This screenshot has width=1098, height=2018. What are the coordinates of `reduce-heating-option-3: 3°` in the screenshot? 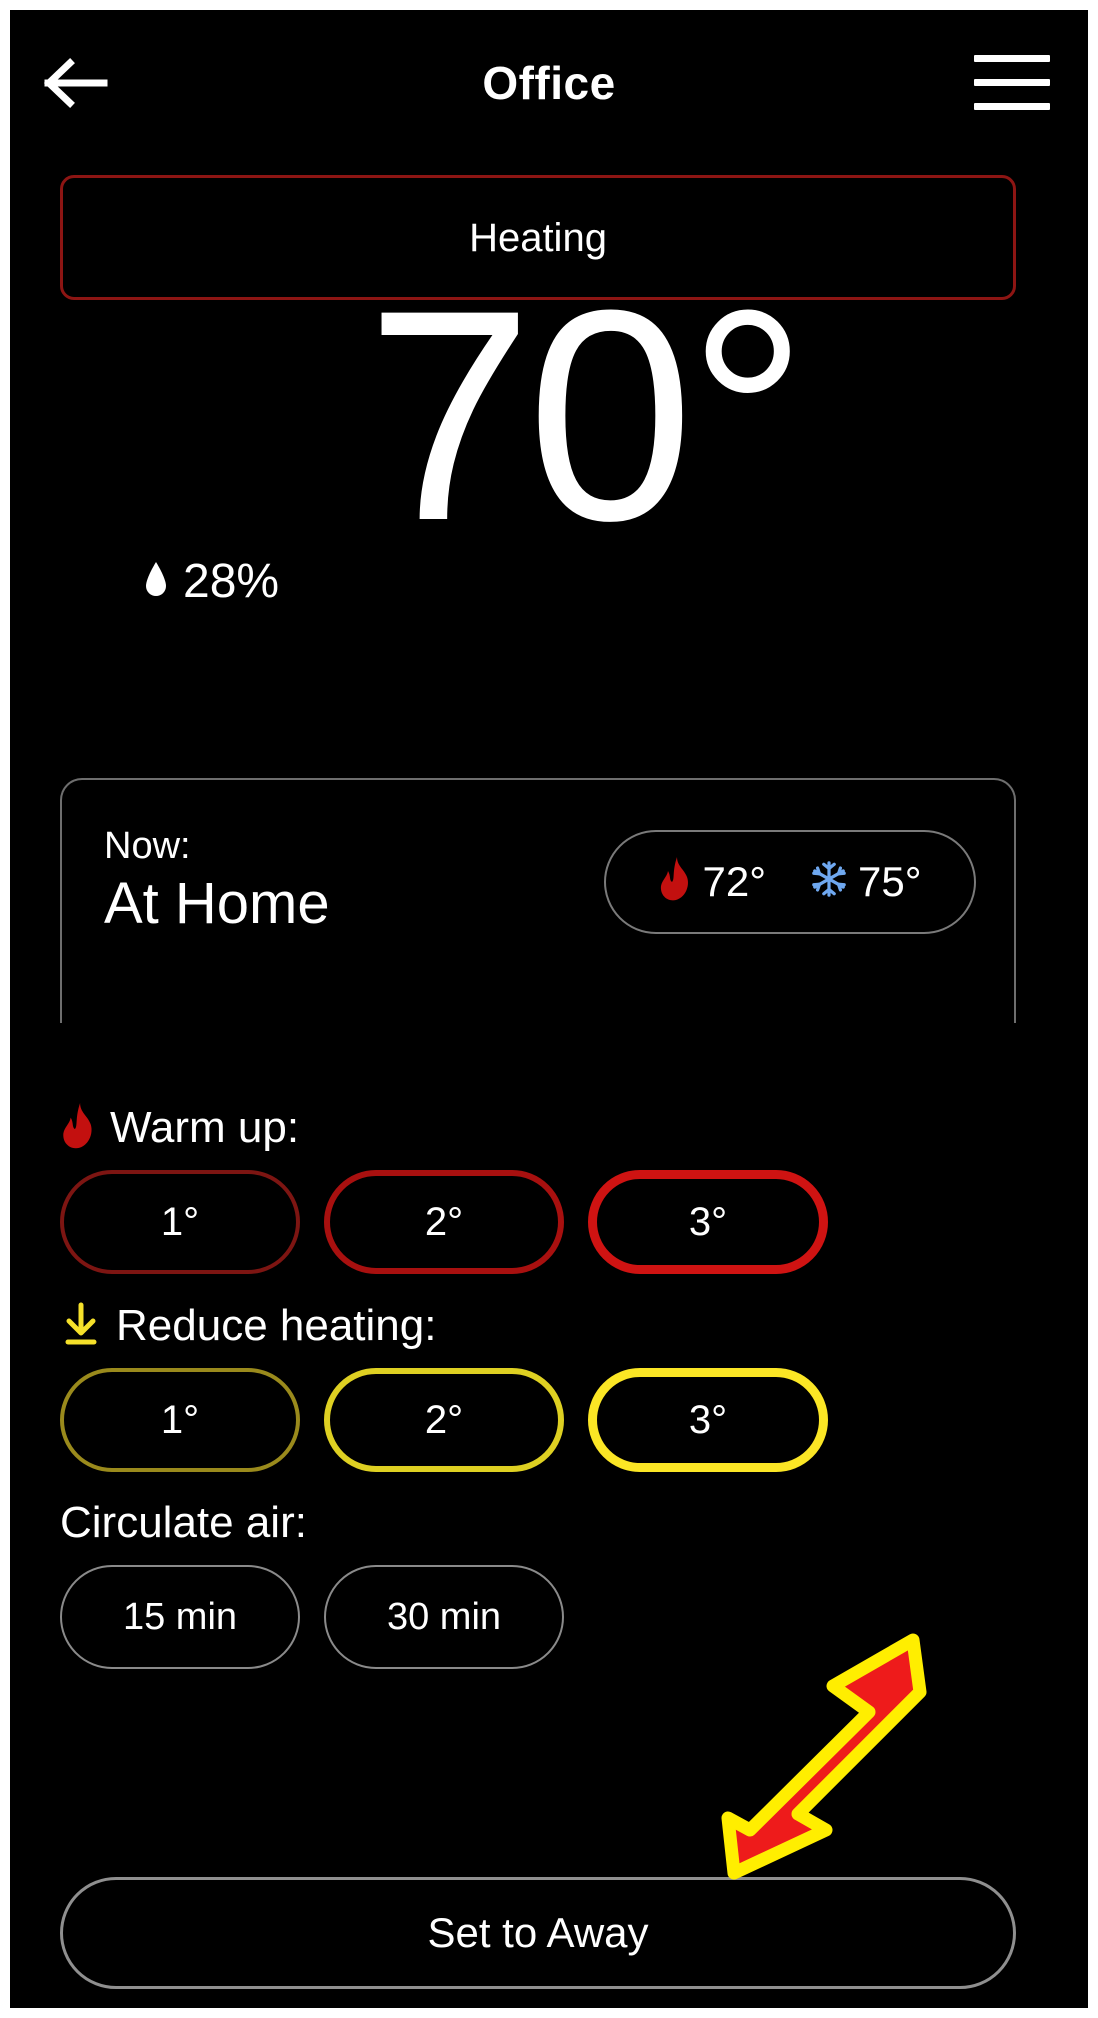 It's located at (708, 1420).